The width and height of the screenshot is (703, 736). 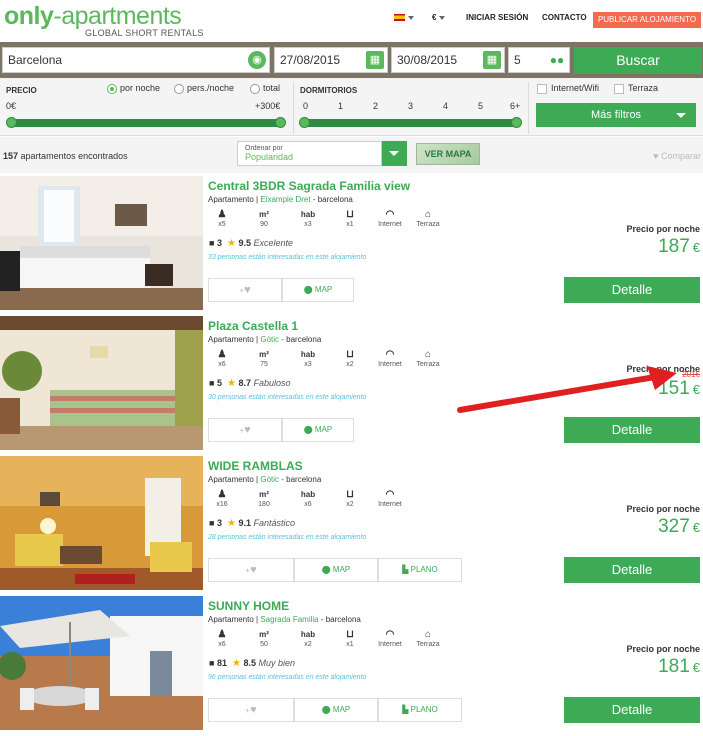 I want to click on calendar-icon: ▦, so click(x=492, y=60).